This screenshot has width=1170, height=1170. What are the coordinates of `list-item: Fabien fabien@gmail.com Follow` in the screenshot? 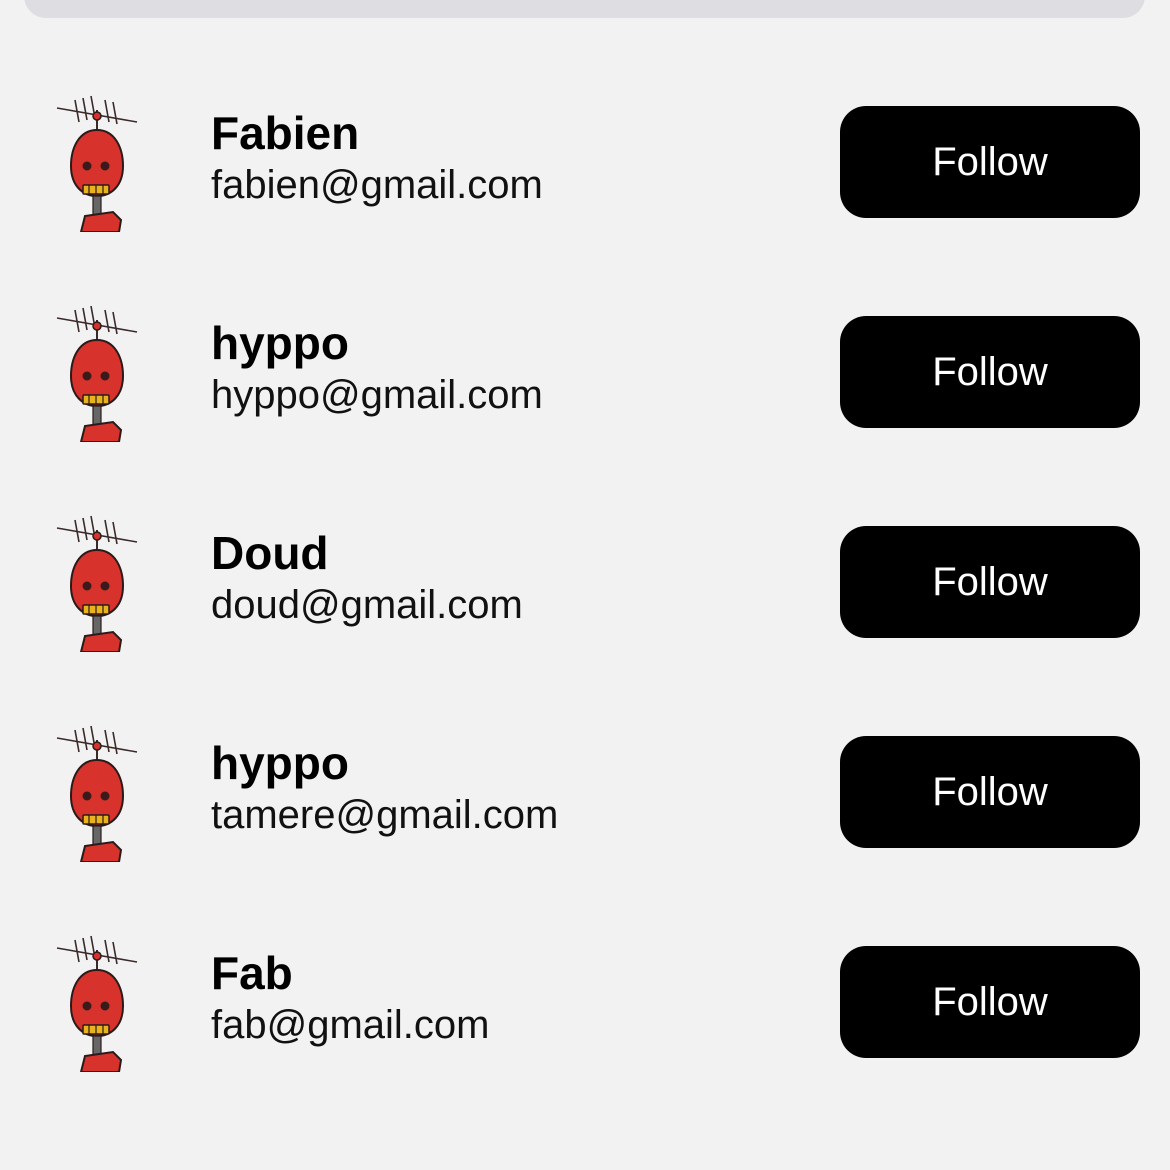 It's located at (585, 162).